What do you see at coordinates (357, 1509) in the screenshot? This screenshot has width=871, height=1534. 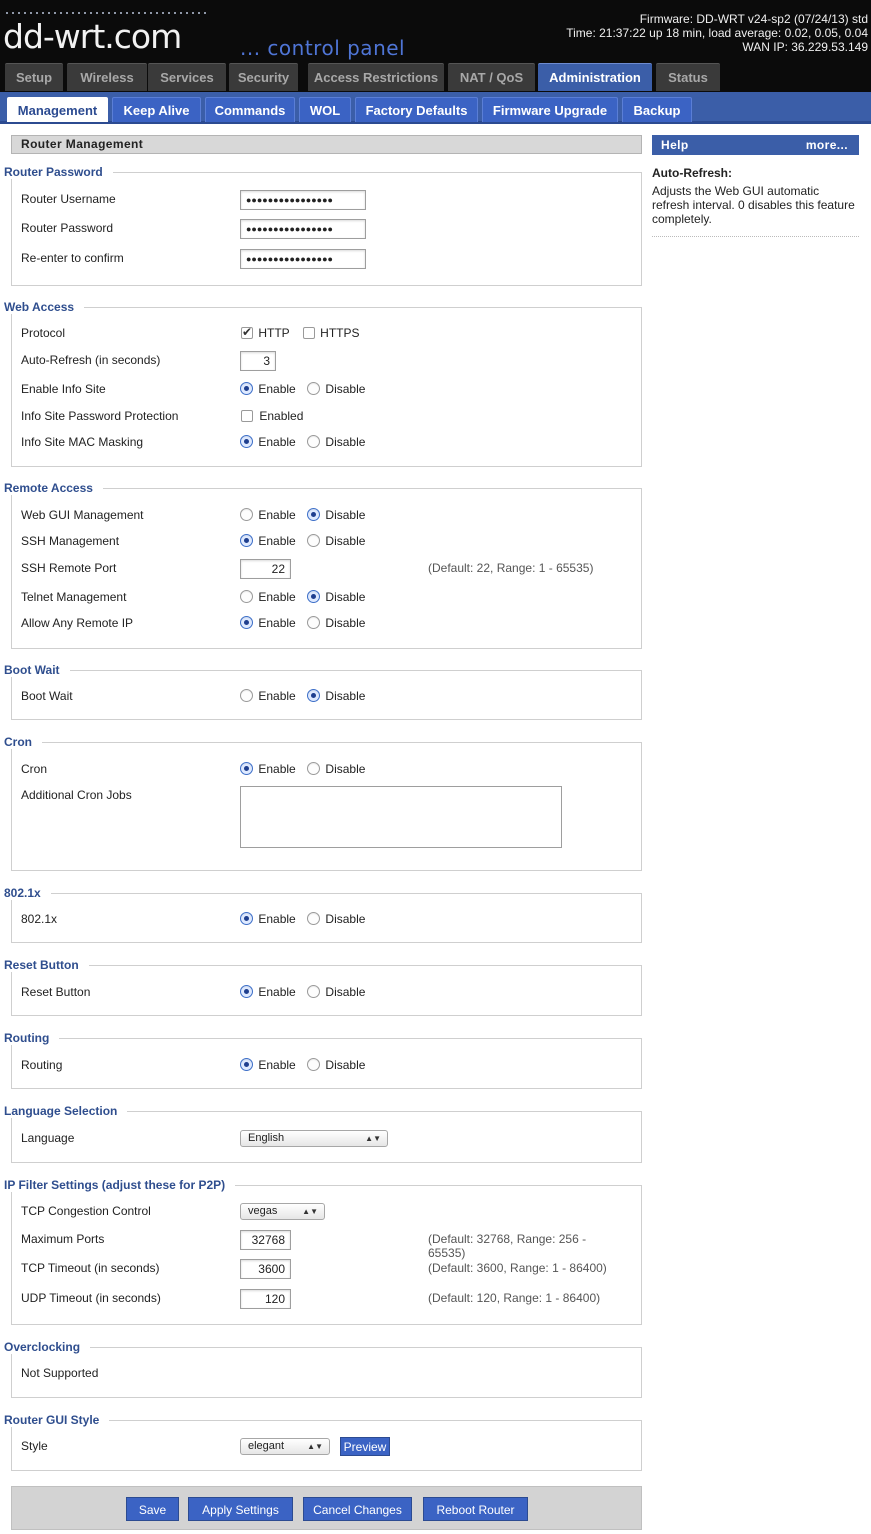 I see `cancel-changes-button: Cancel Changes` at bounding box center [357, 1509].